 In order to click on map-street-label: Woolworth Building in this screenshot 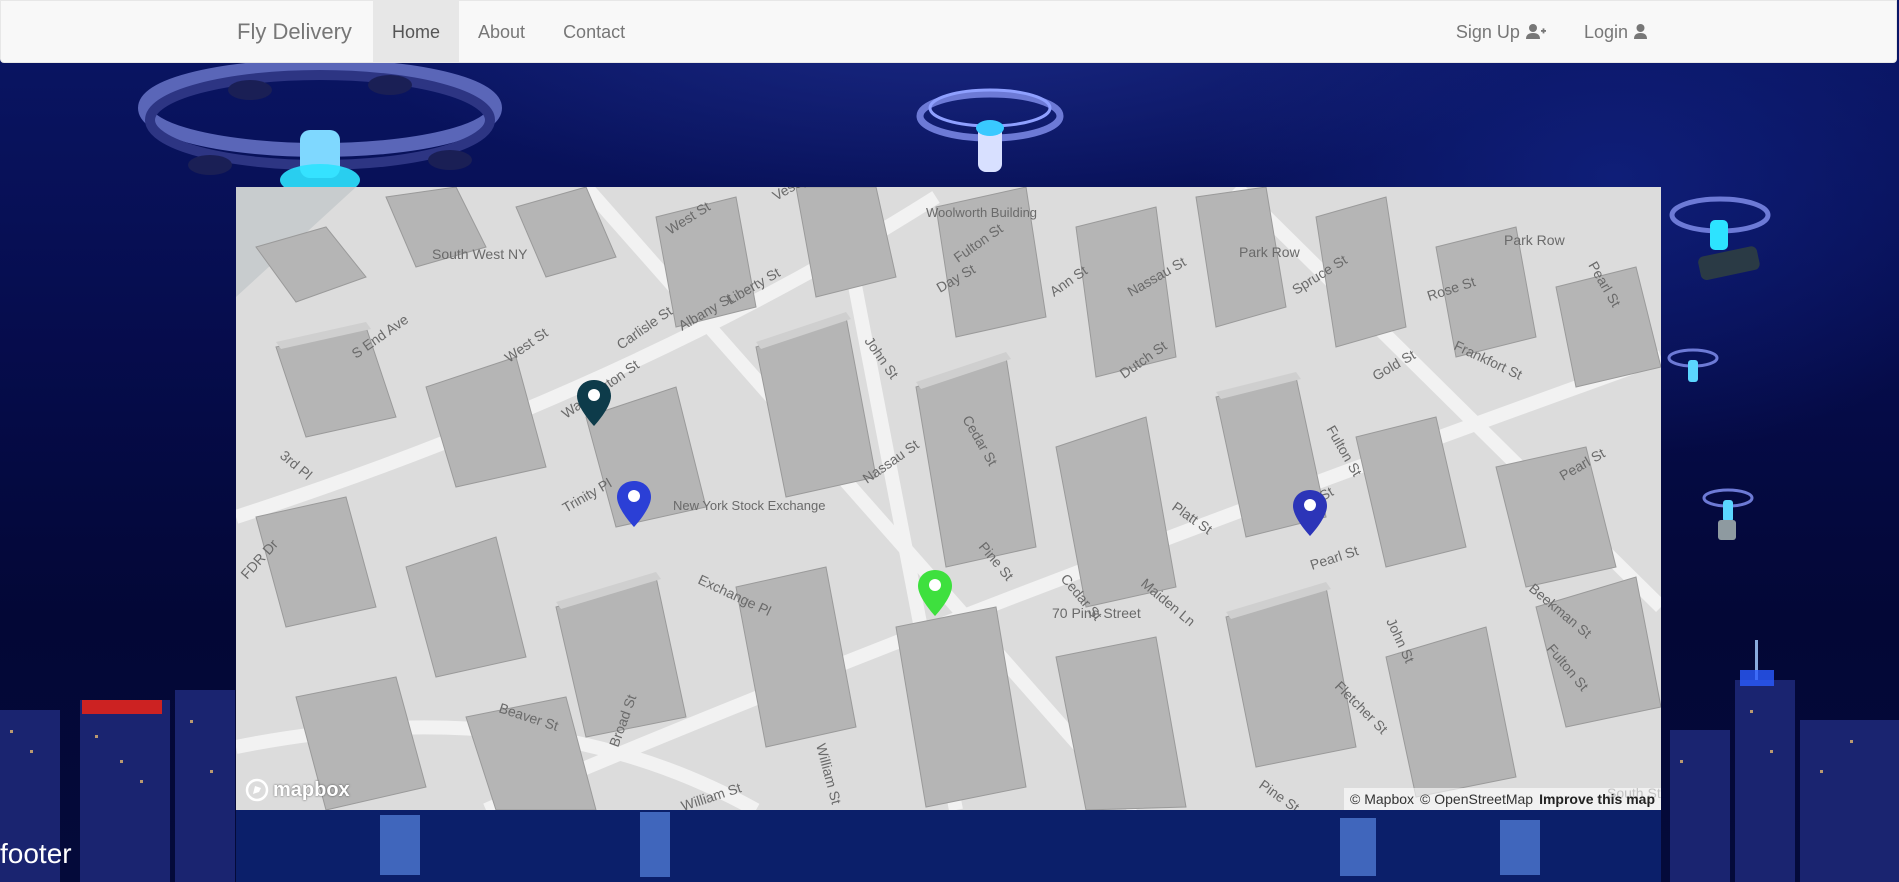, I will do `click(981, 212)`.